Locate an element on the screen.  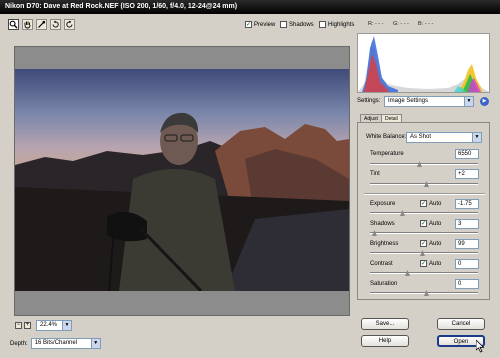
zoom-icon is located at coordinates (13, 24).